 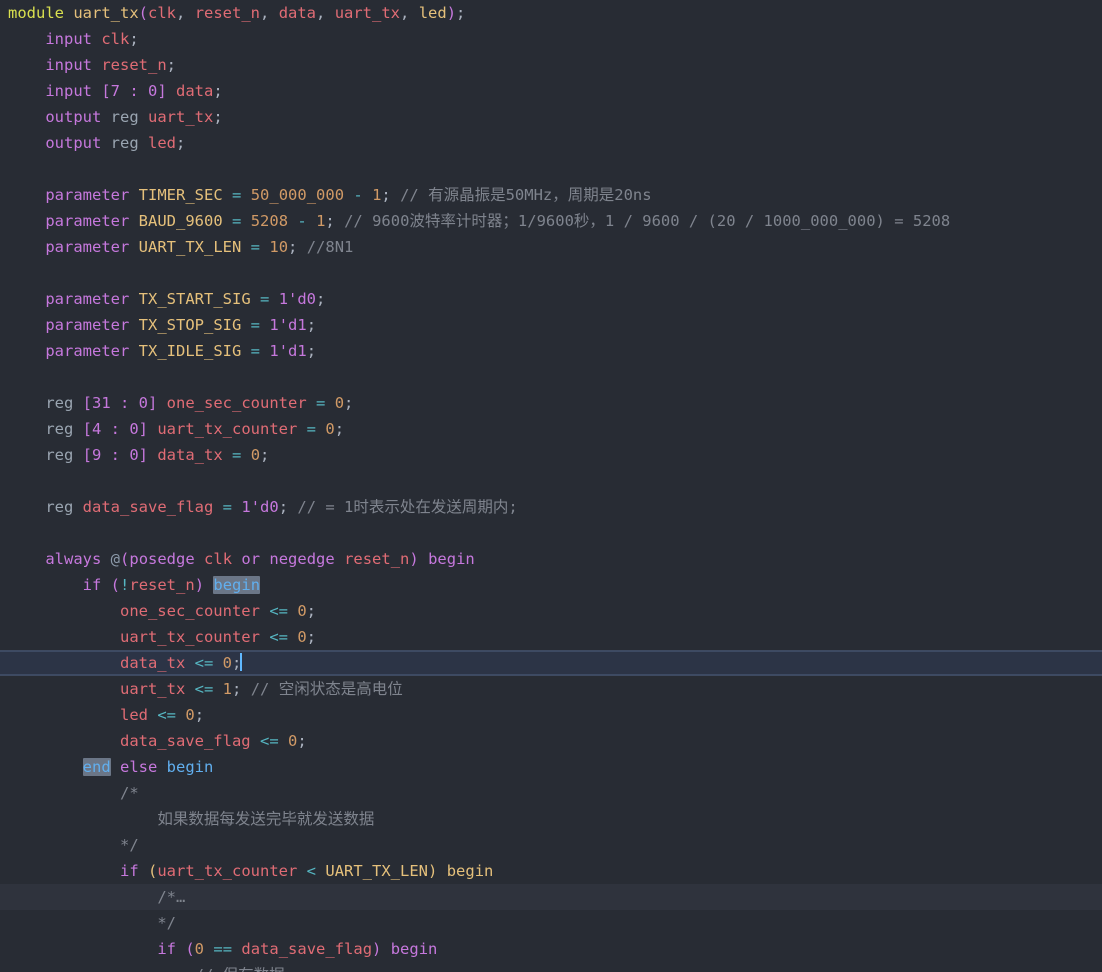 I want to click on token-comment: // 保存数据, so click(x=240, y=969).